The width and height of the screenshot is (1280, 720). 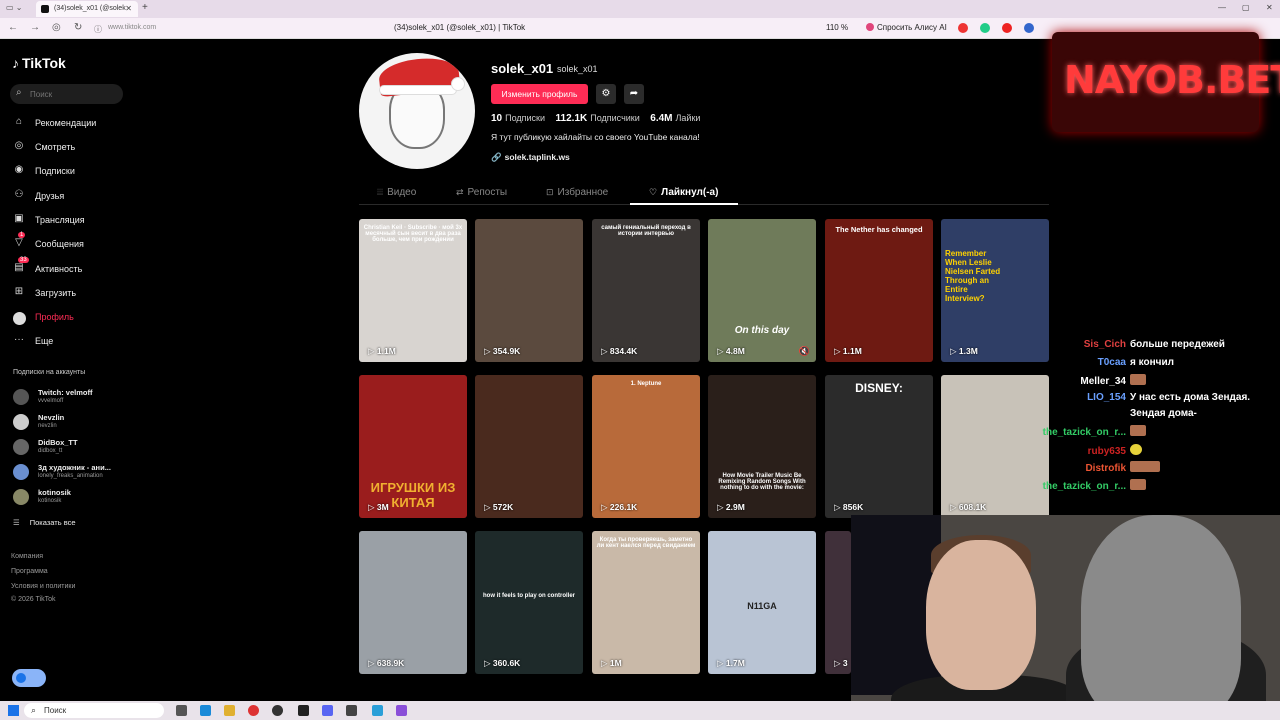 I want to click on browser-tab-title: (34)solek_x01 (@solek, so click(x=90, y=8).